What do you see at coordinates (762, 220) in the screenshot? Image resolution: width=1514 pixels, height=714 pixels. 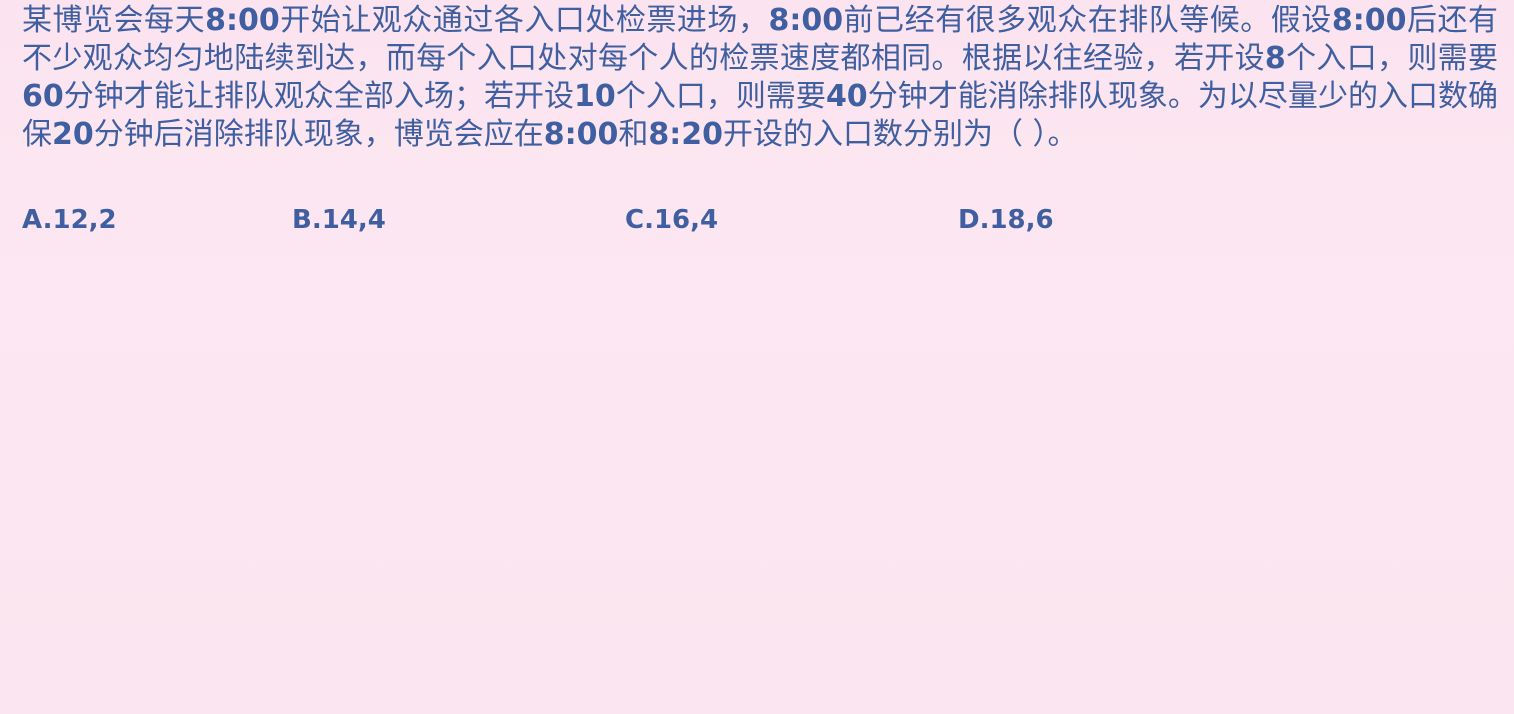 I see `answer-options: A.12,2 B.14,4 C.16,4 D.18,6` at bounding box center [762, 220].